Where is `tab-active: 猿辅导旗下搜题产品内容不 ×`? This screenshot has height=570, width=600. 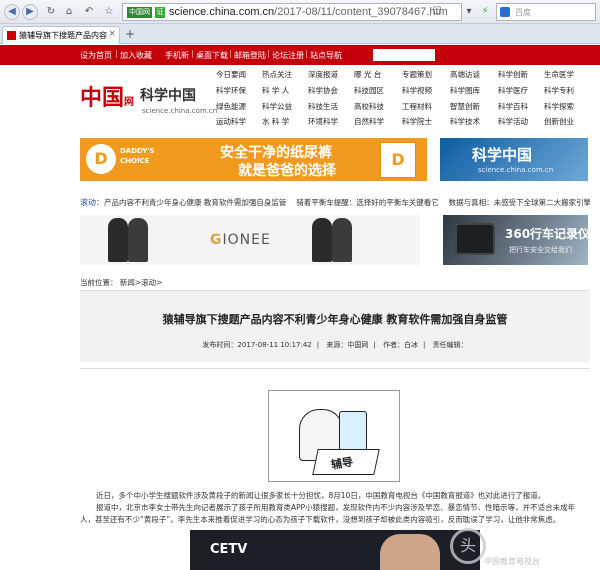
tab-active: 猿辅导旗下搜题产品内容不 × is located at coordinates (61, 35).